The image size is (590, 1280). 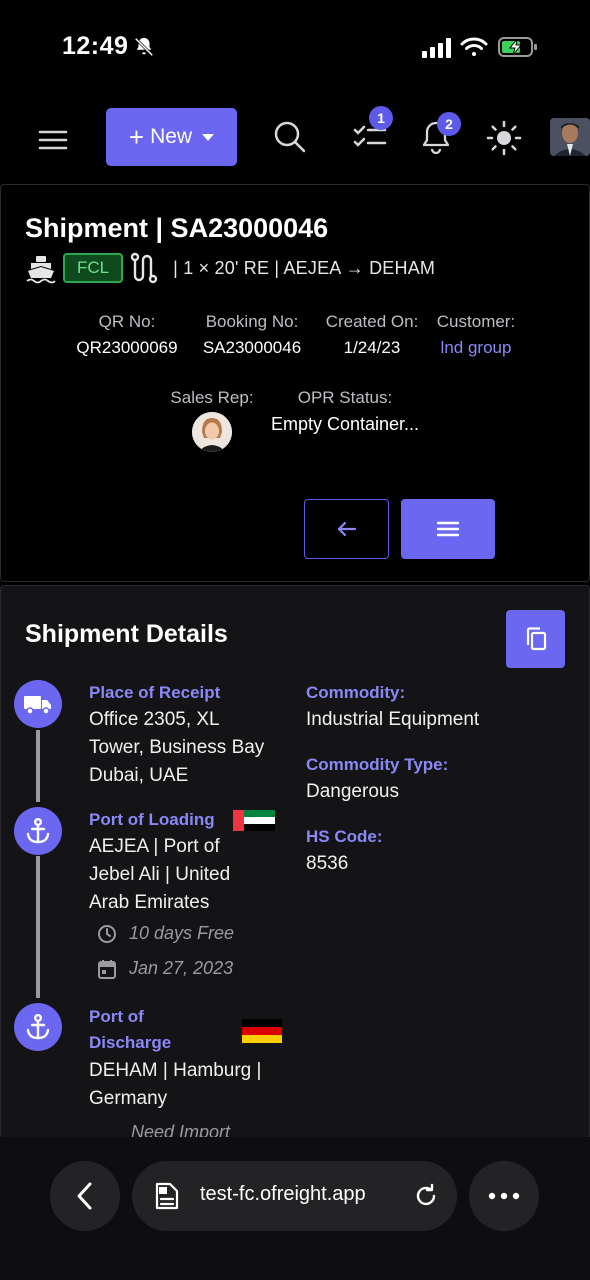 What do you see at coordinates (130, 1042) in the screenshot?
I see `port-of-discharge-label: Discharge` at bounding box center [130, 1042].